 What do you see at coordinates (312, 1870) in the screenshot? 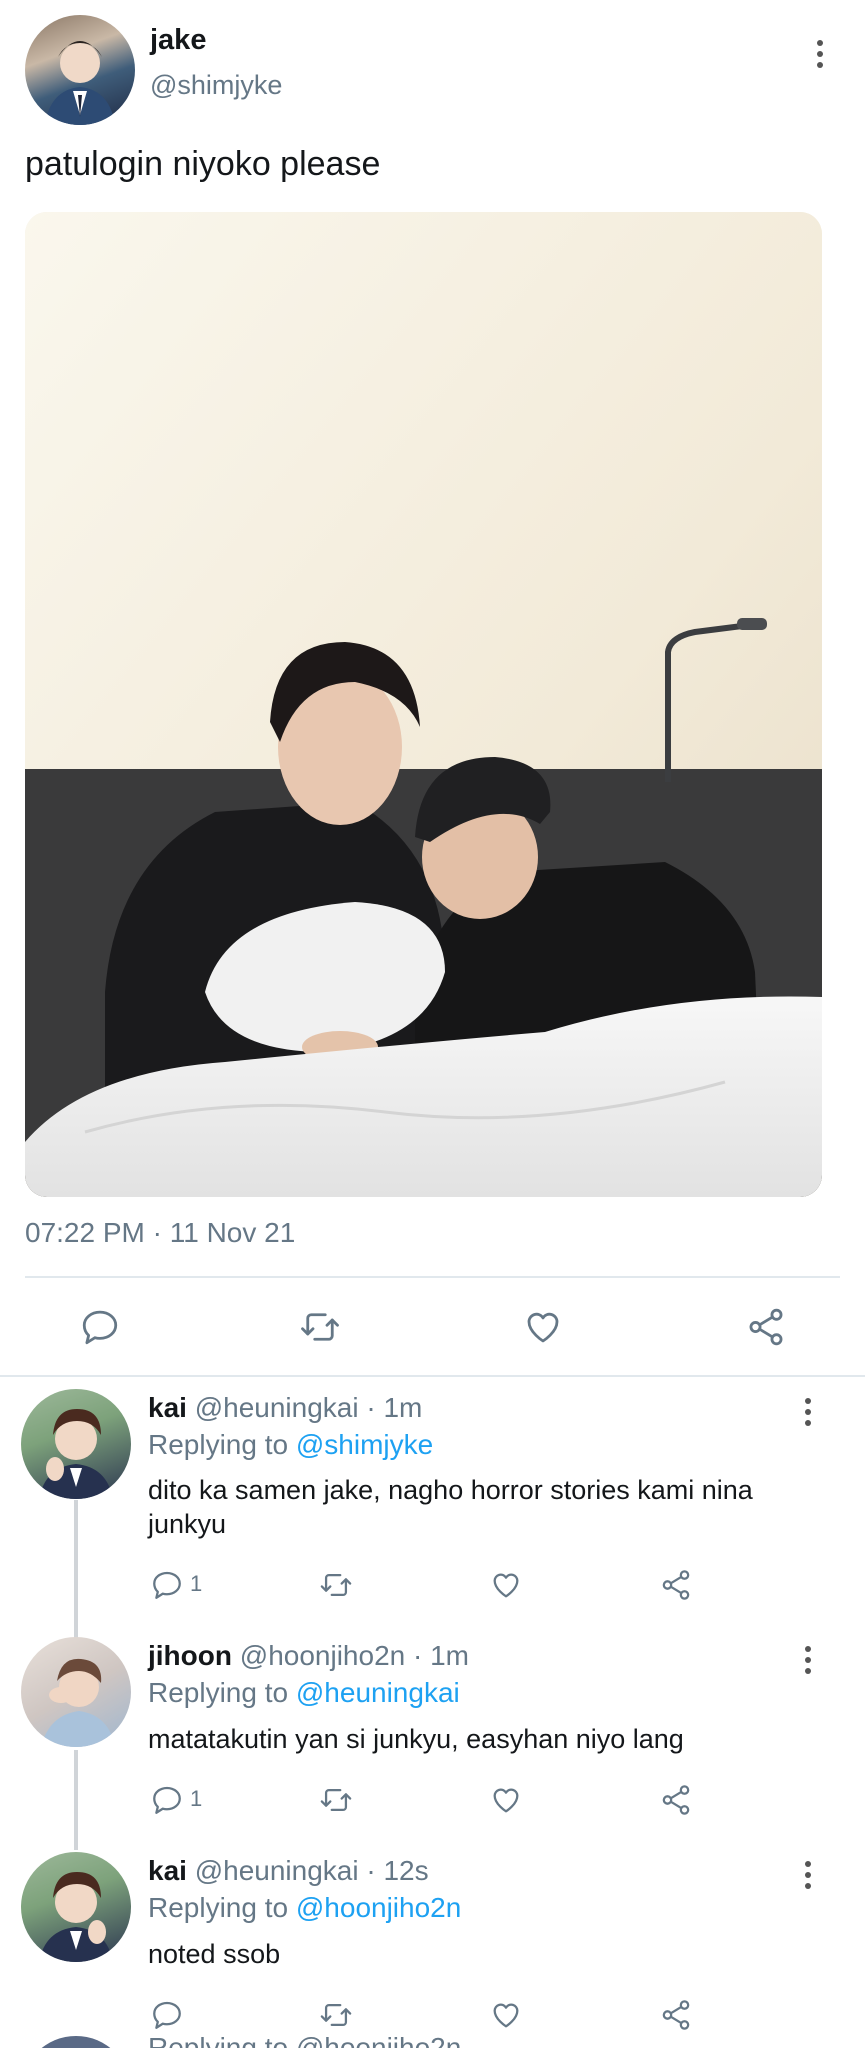
I see `reply-author-handle: @heuningkai · 12s` at bounding box center [312, 1870].